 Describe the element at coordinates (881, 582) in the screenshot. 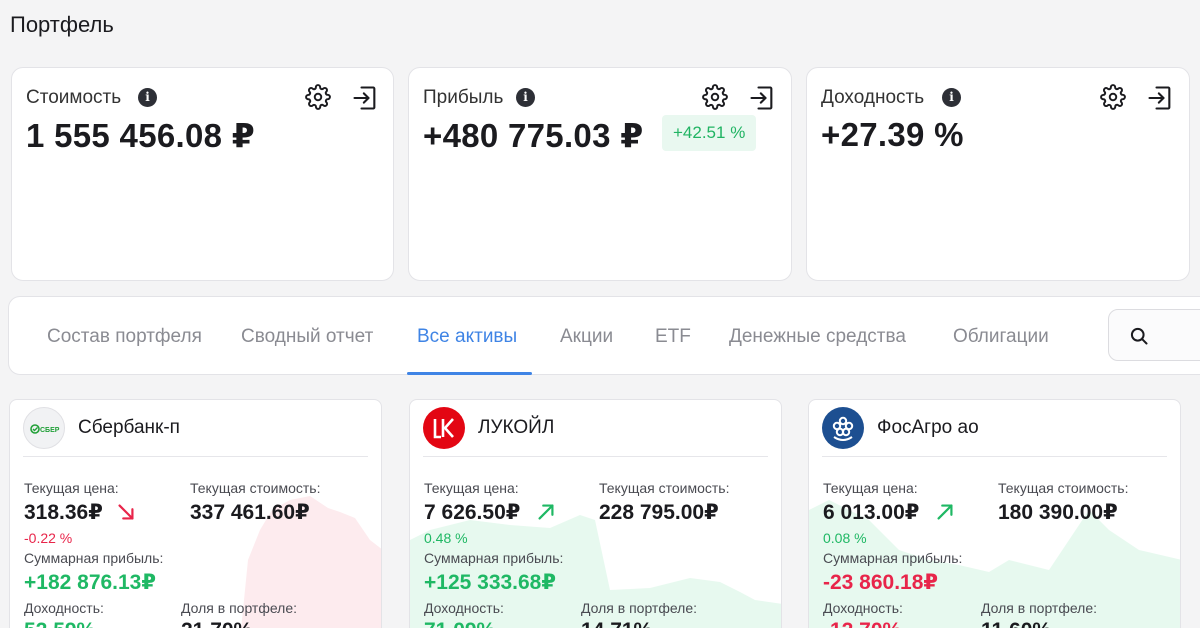

I see `total-profit: -23 860.18₽` at that location.